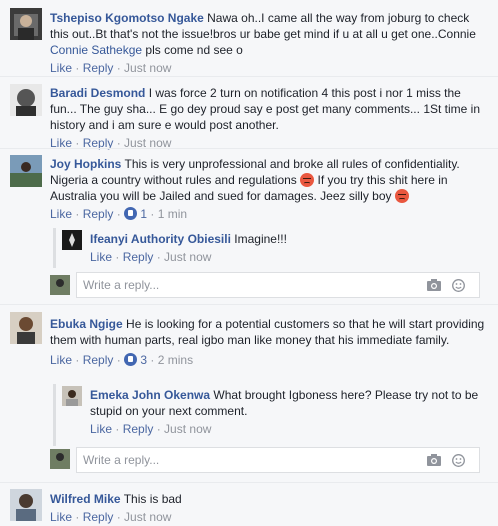 Image resolution: width=498 pixels, height=526 pixels. What do you see at coordinates (175, 360) in the screenshot?
I see `timestamp: 2 mins` at bounding box center [175, 360].